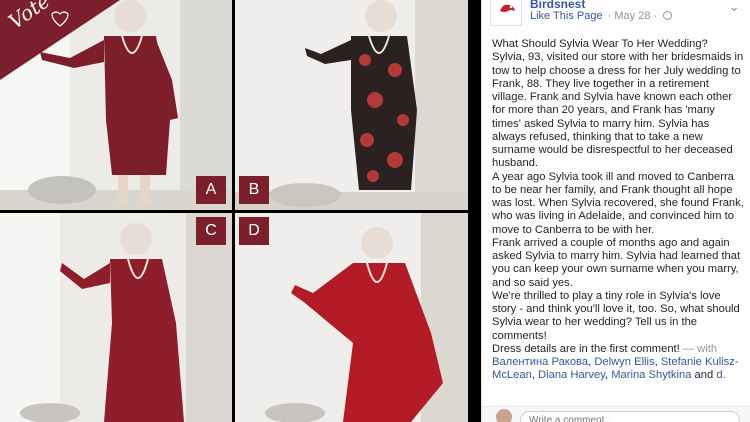 The height and width of the screenshot is (422, 750). What do you see at coordinates (504, 415) in the screenshot?
I see `user-avatar` at bounding box center [504, 415].